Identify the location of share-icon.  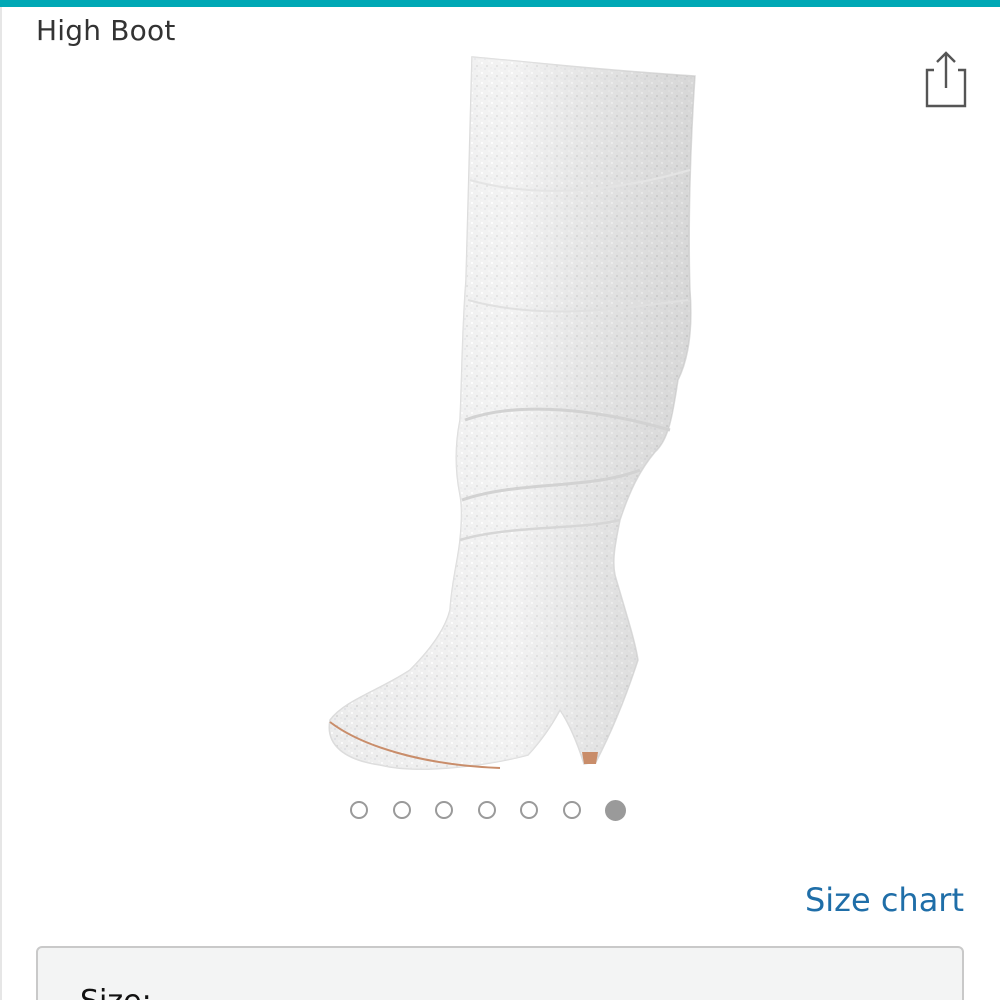
(946, 79).